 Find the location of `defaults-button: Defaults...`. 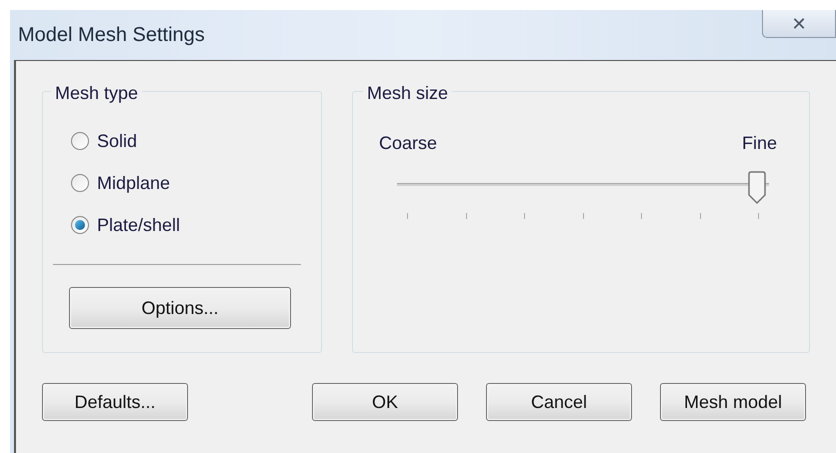

defaults-button: Defaults... is located at coordinates (115, 402).